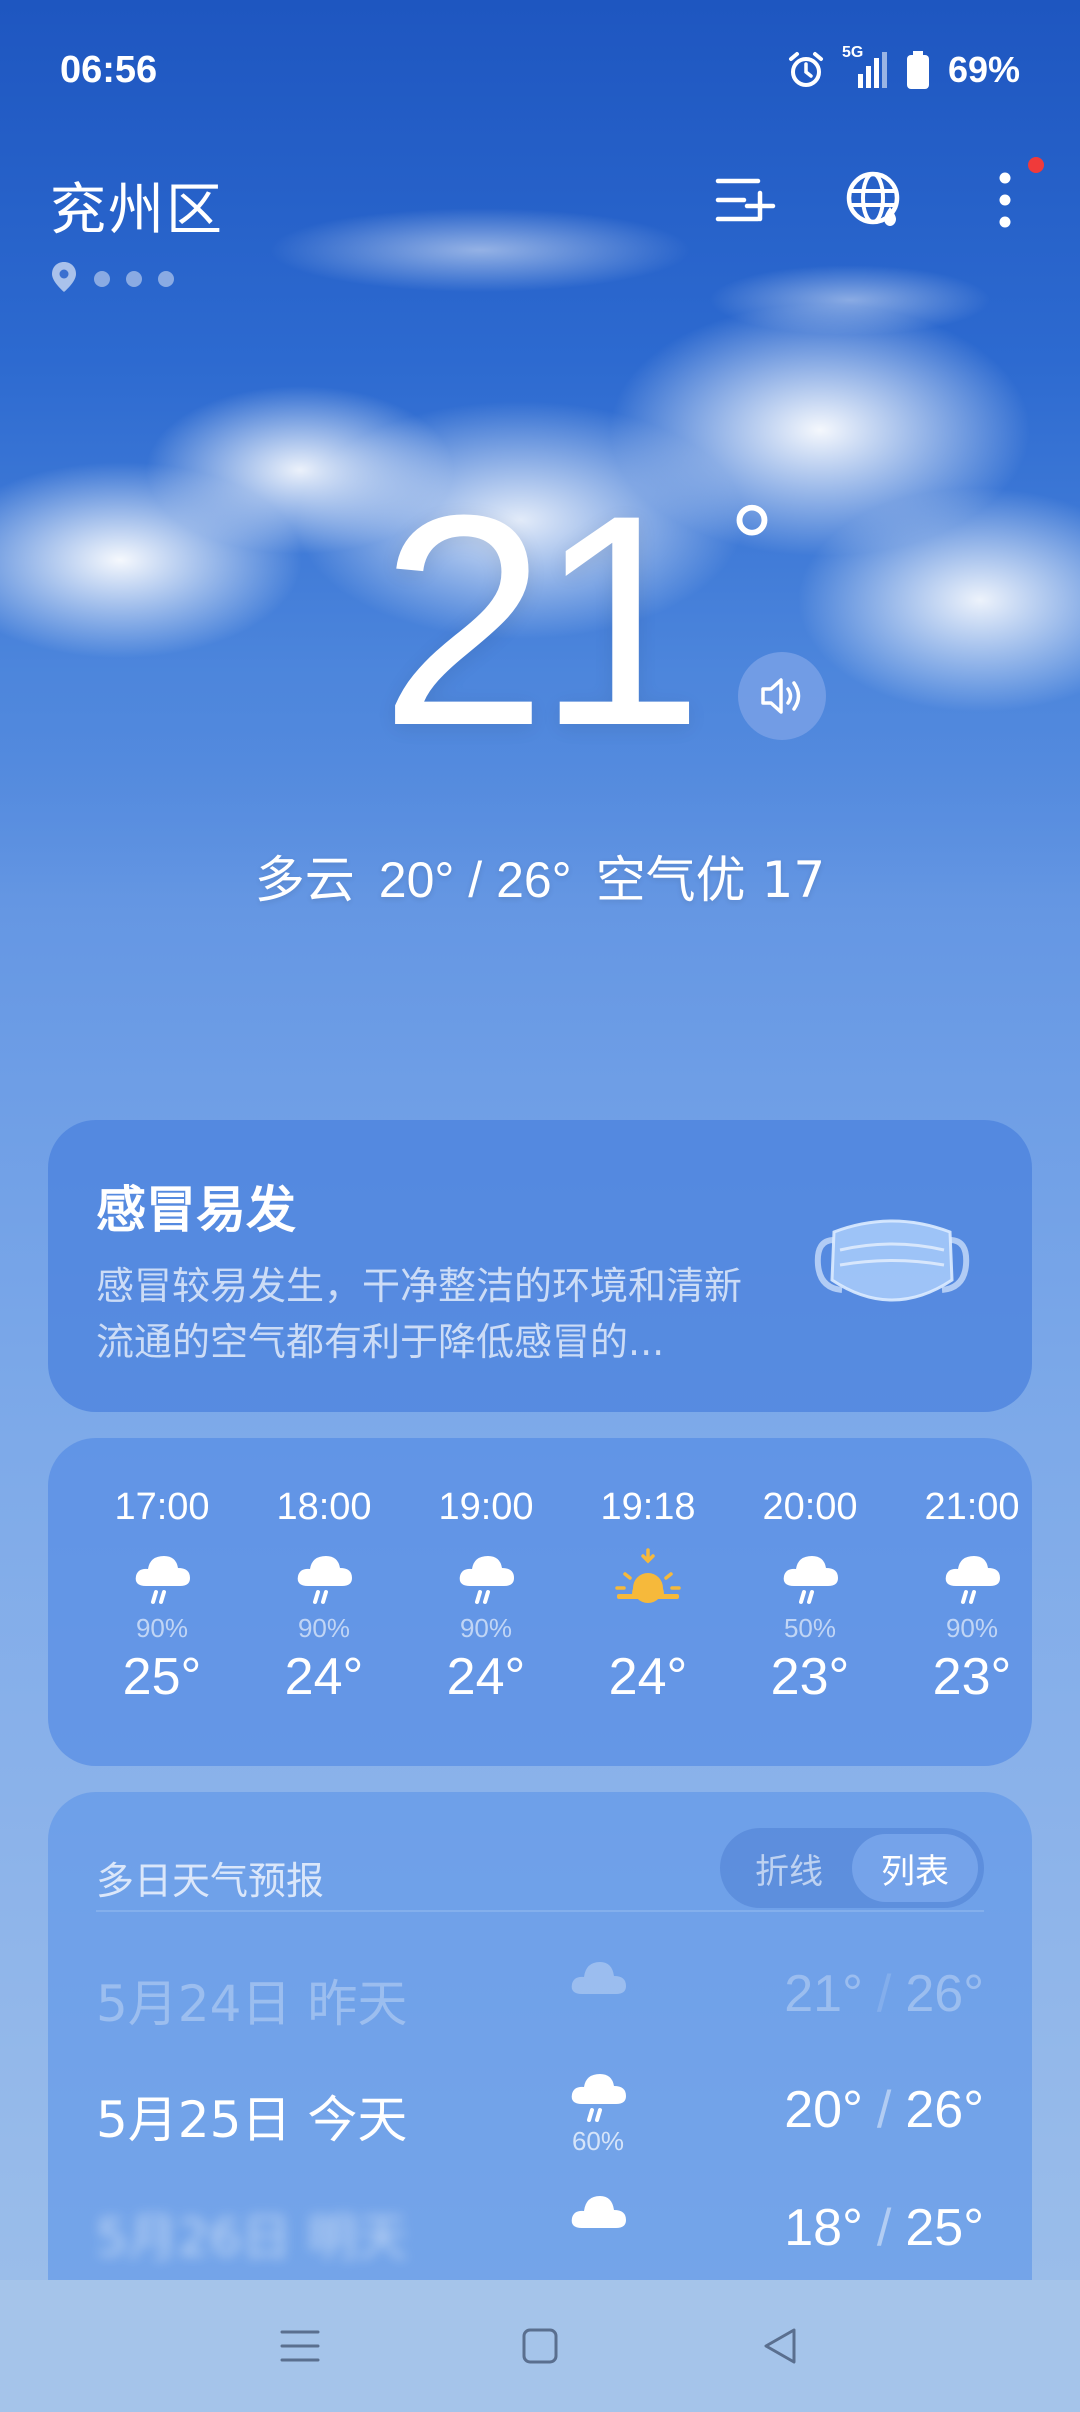 This screenshot has height=2412, width=1080. What do you see at coordinates (540, 70) in the screenshot?
I see `status-bar: 06:56 5G 69%` at bounding box center [540, 70].